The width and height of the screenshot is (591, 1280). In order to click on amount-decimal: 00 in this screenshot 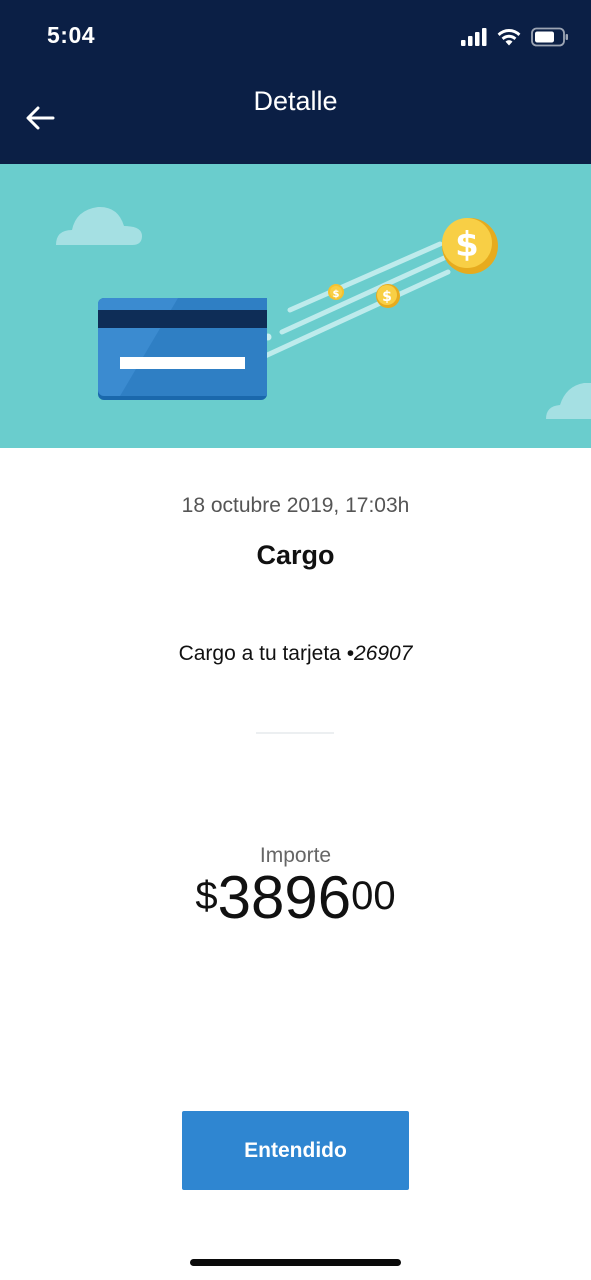, I will do `click(373, 896)`.